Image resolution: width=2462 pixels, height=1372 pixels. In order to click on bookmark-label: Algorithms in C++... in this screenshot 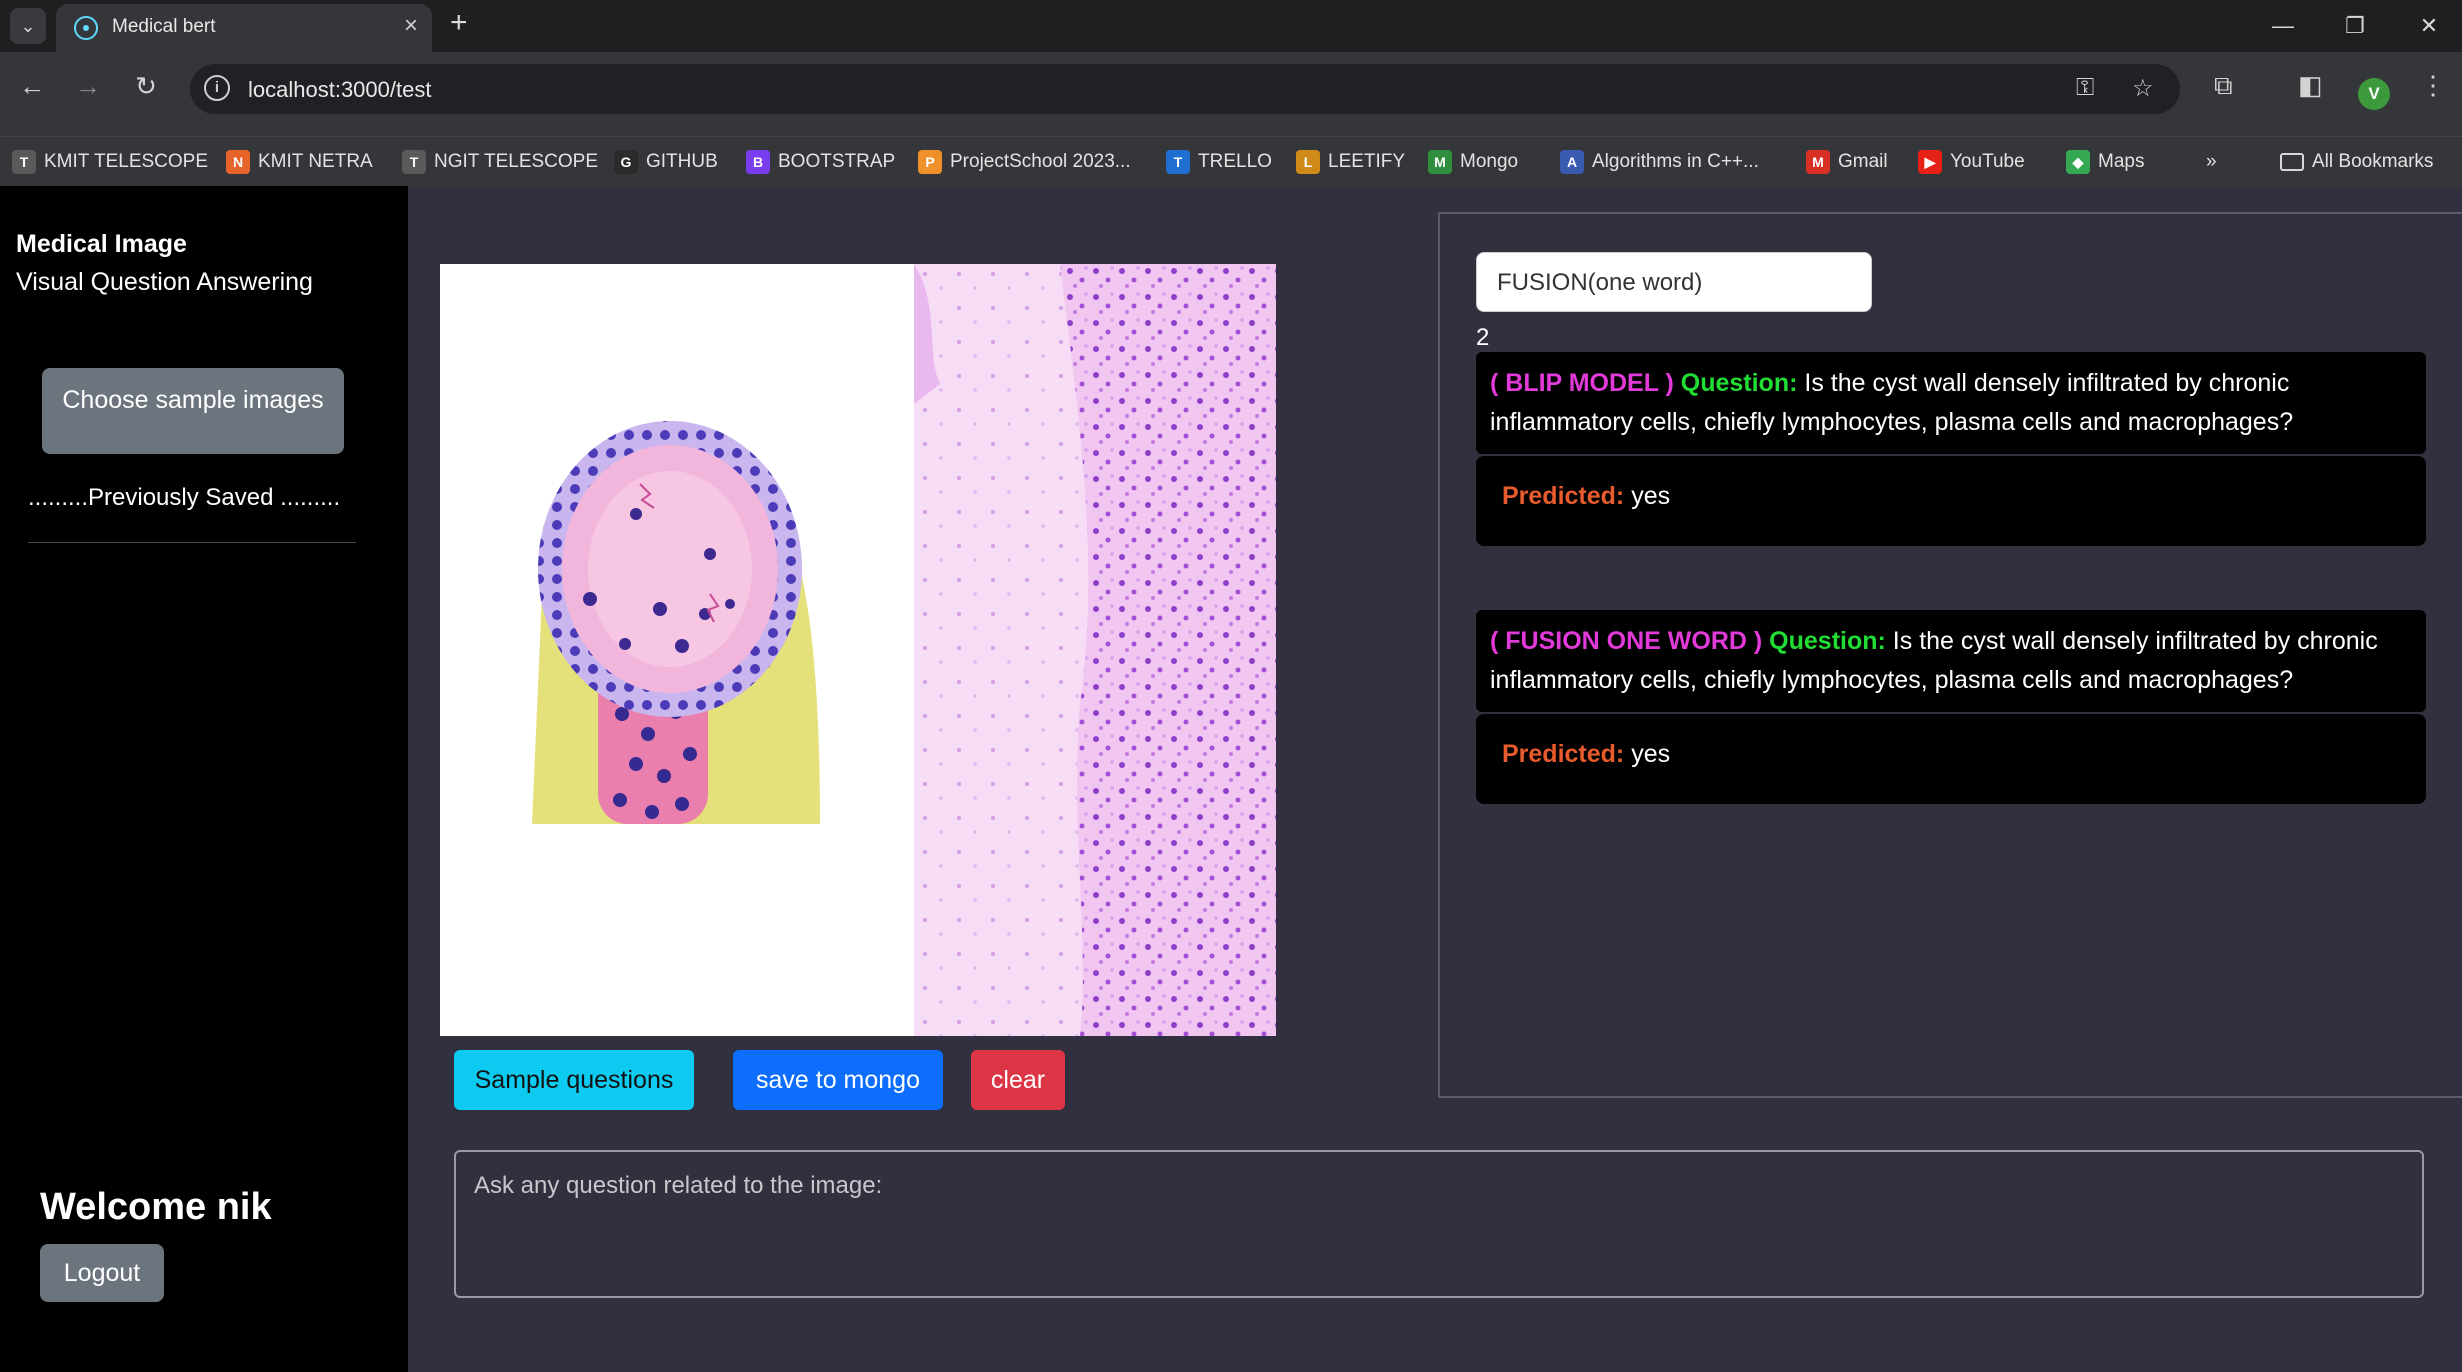, I will do `click(1675, 161)`.